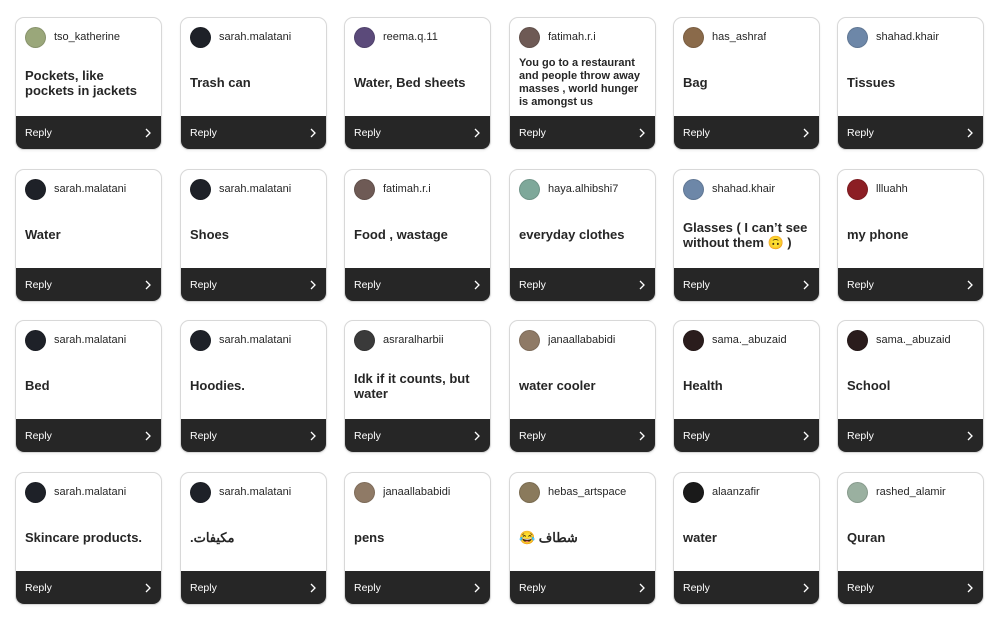 The height and width of the screenshot is (619, 1000). I want to click on card-header: has_ashraf, so click(748, 37).